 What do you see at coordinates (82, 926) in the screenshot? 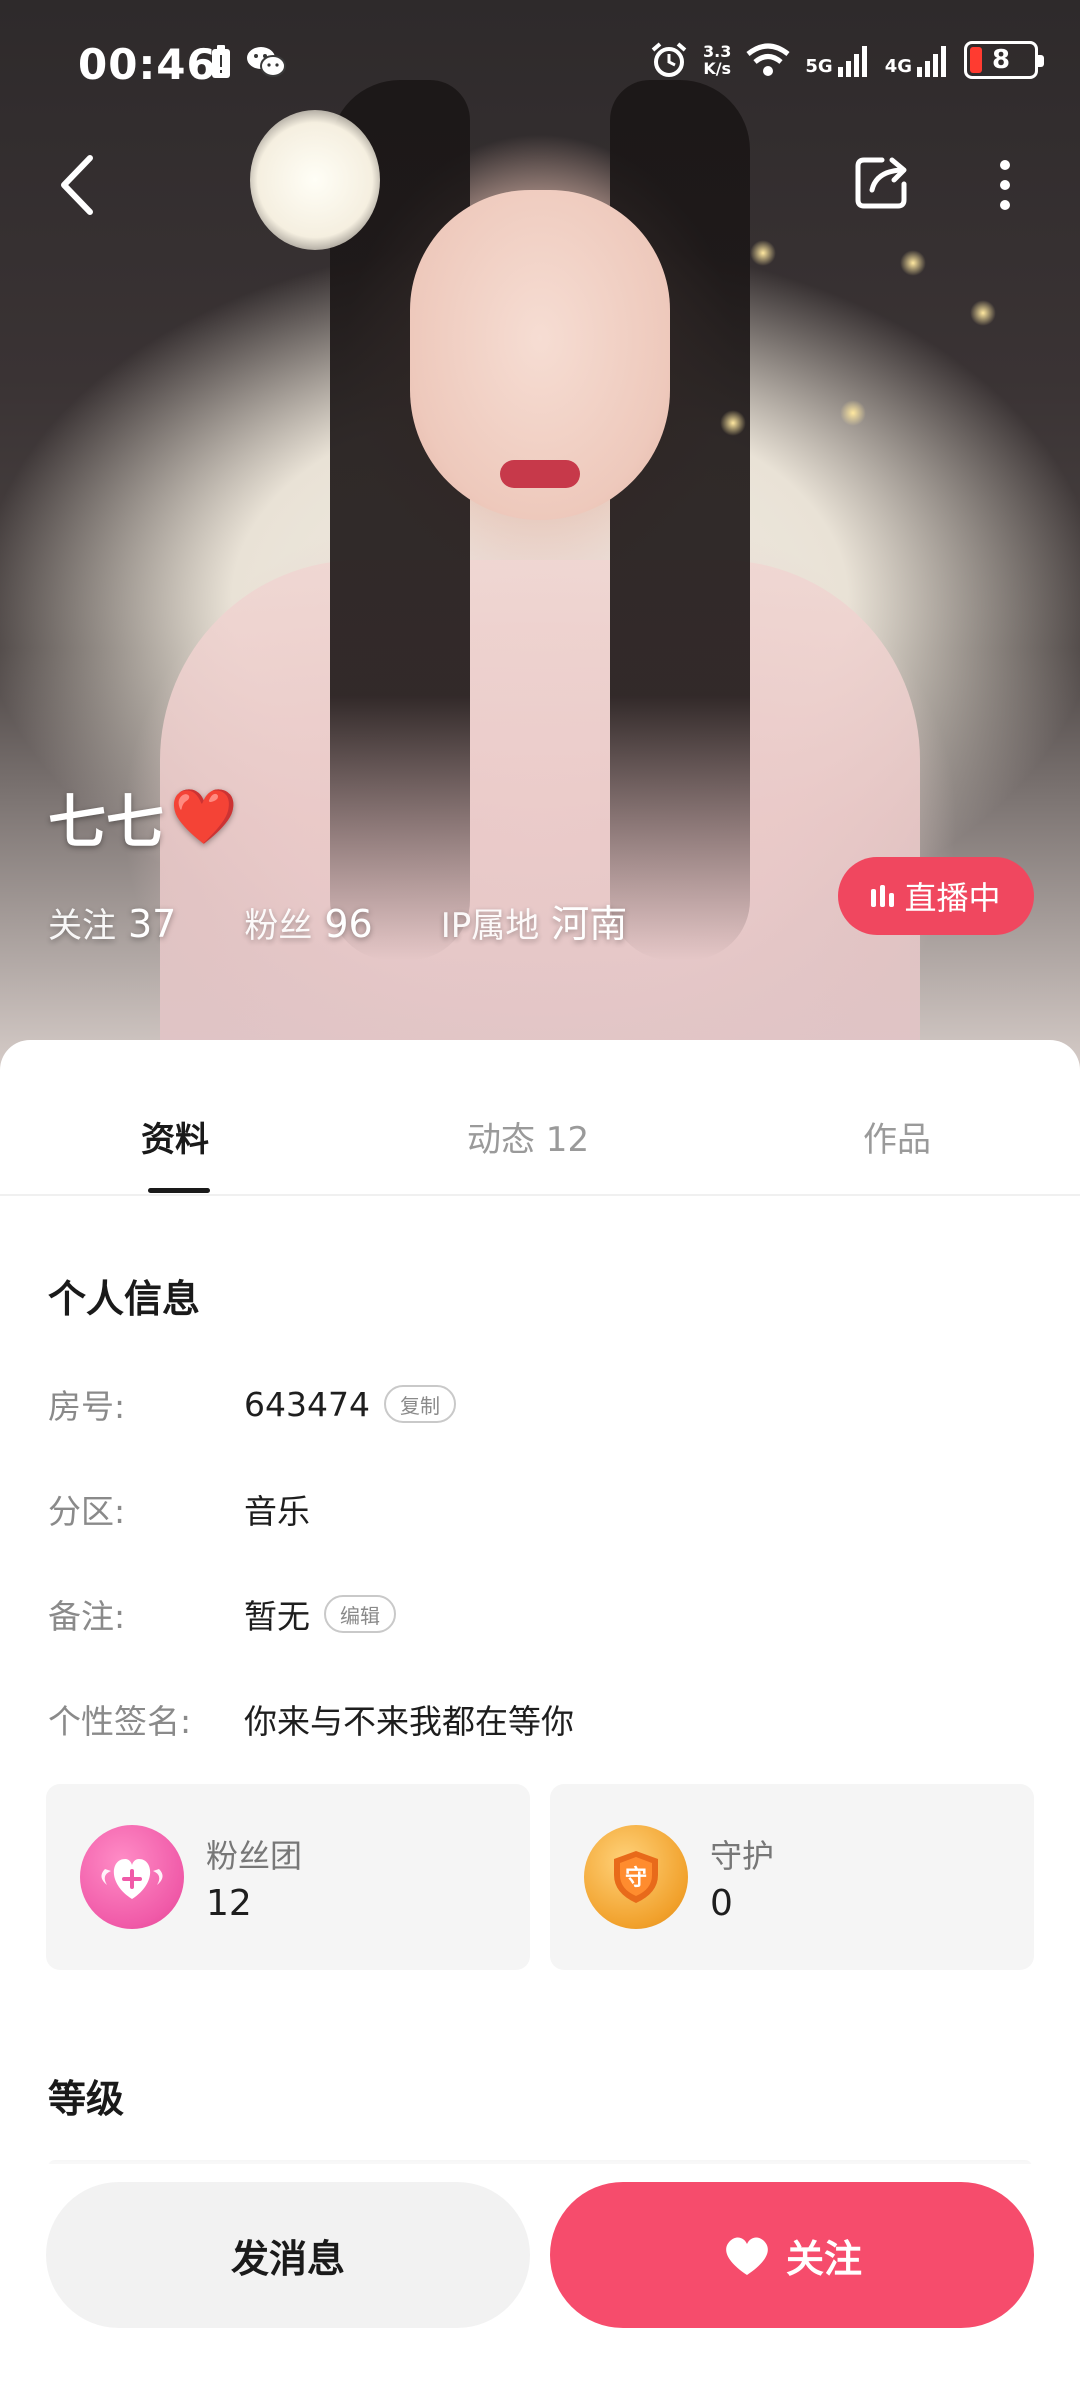
I see `following-label: 关注` at bounding box center [82, 926].